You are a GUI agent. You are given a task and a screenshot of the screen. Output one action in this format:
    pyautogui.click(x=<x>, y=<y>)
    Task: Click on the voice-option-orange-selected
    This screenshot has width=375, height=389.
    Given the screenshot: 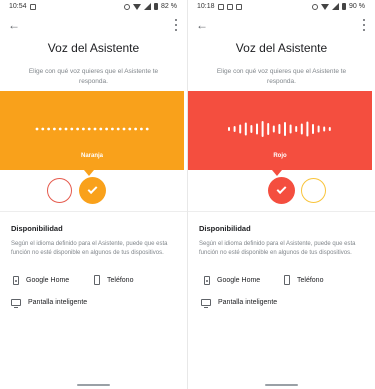 What is the action you would take?
    pyautogui.click(x=92, y=190)
    